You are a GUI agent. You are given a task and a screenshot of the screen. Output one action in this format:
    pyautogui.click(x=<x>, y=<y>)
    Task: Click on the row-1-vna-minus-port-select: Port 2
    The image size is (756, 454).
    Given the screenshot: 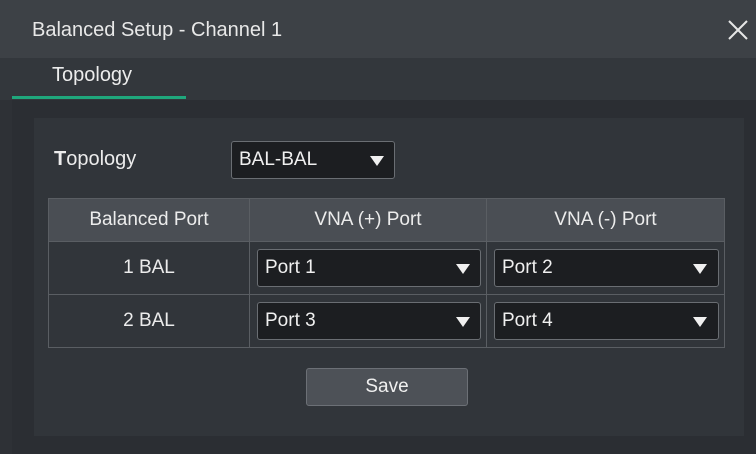 What is the action you would take?
    pyautogui.click(x=606, y=268)
    